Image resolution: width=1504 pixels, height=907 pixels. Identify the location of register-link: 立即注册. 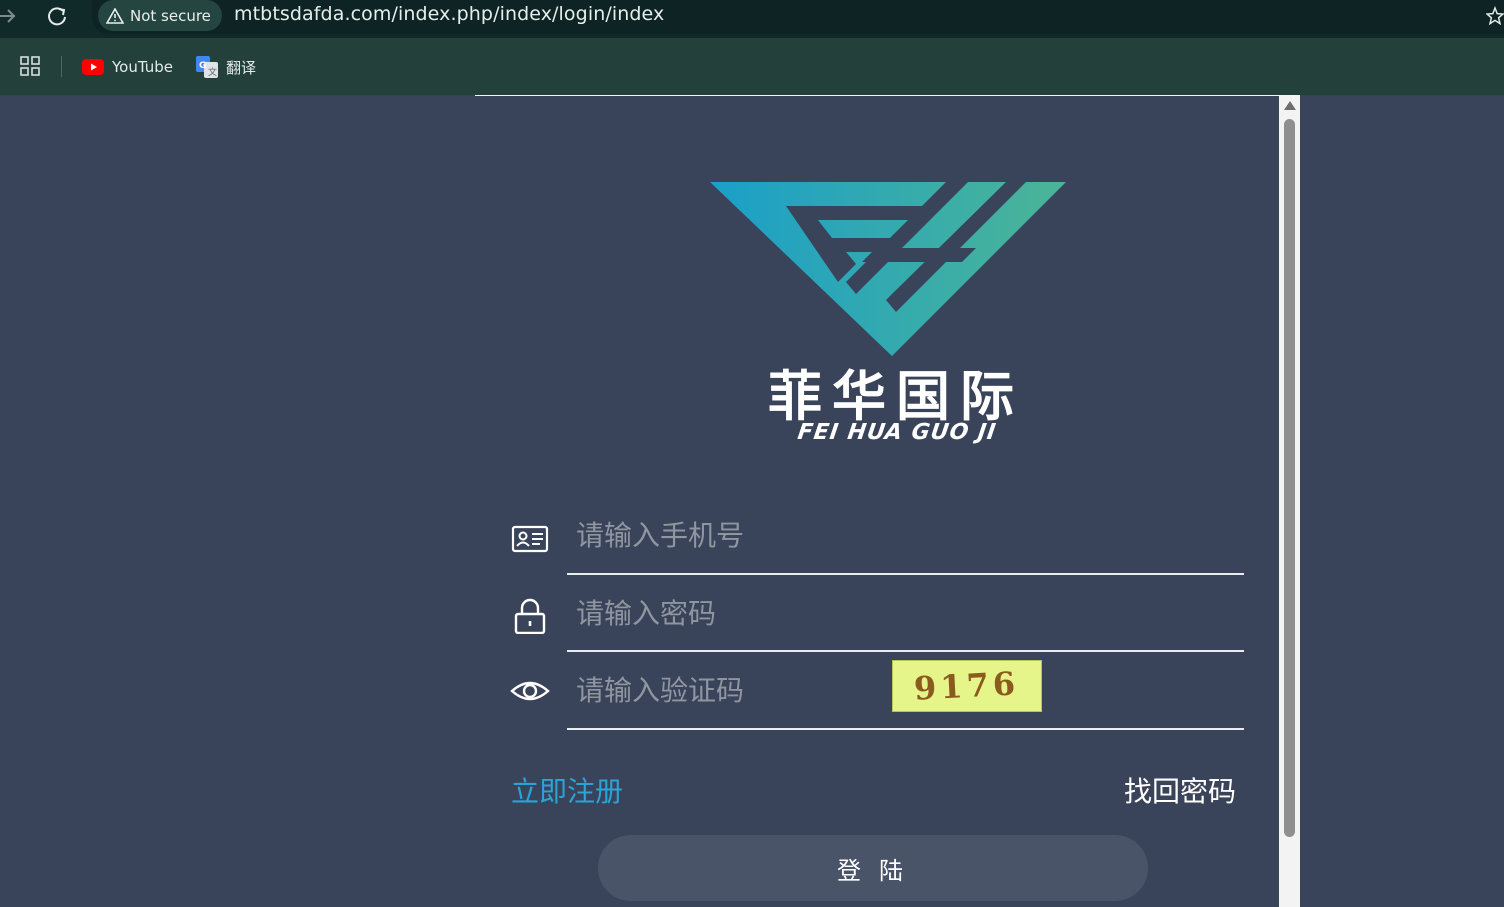
(567, 790).